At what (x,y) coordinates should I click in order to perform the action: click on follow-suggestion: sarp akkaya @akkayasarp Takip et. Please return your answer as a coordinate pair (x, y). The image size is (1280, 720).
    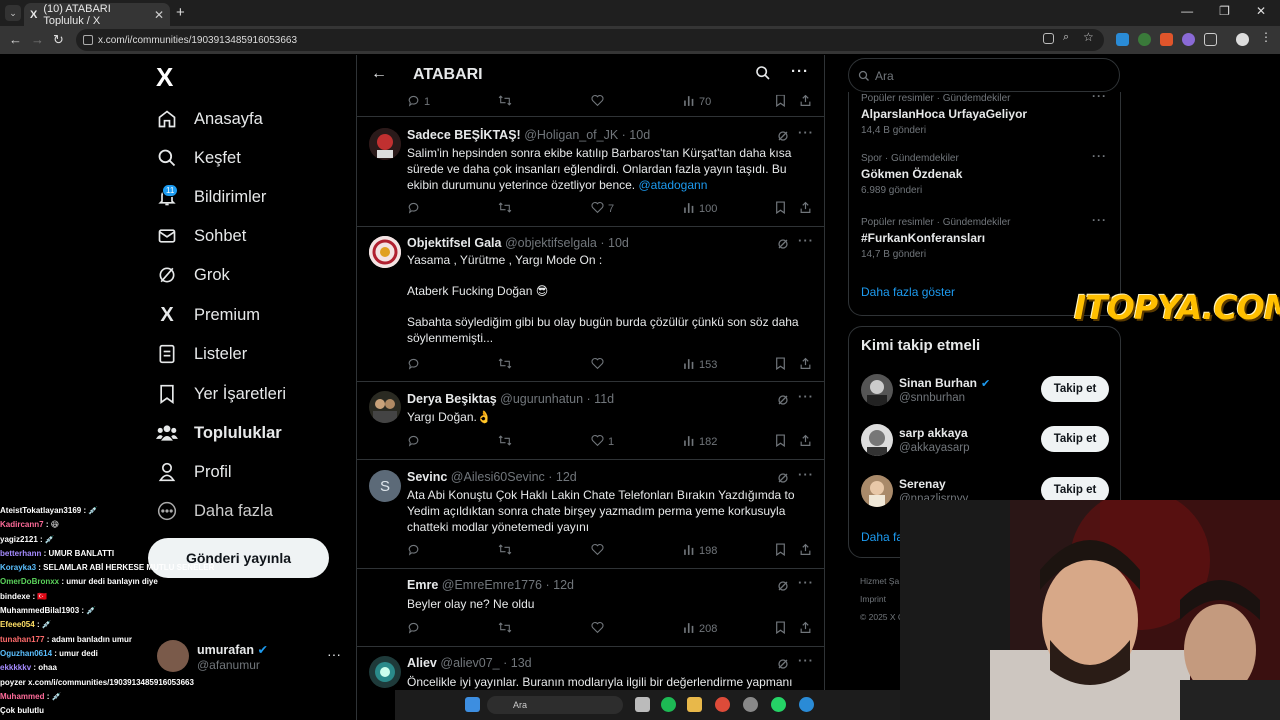
    Looking at the image, I should click on (986, 441).